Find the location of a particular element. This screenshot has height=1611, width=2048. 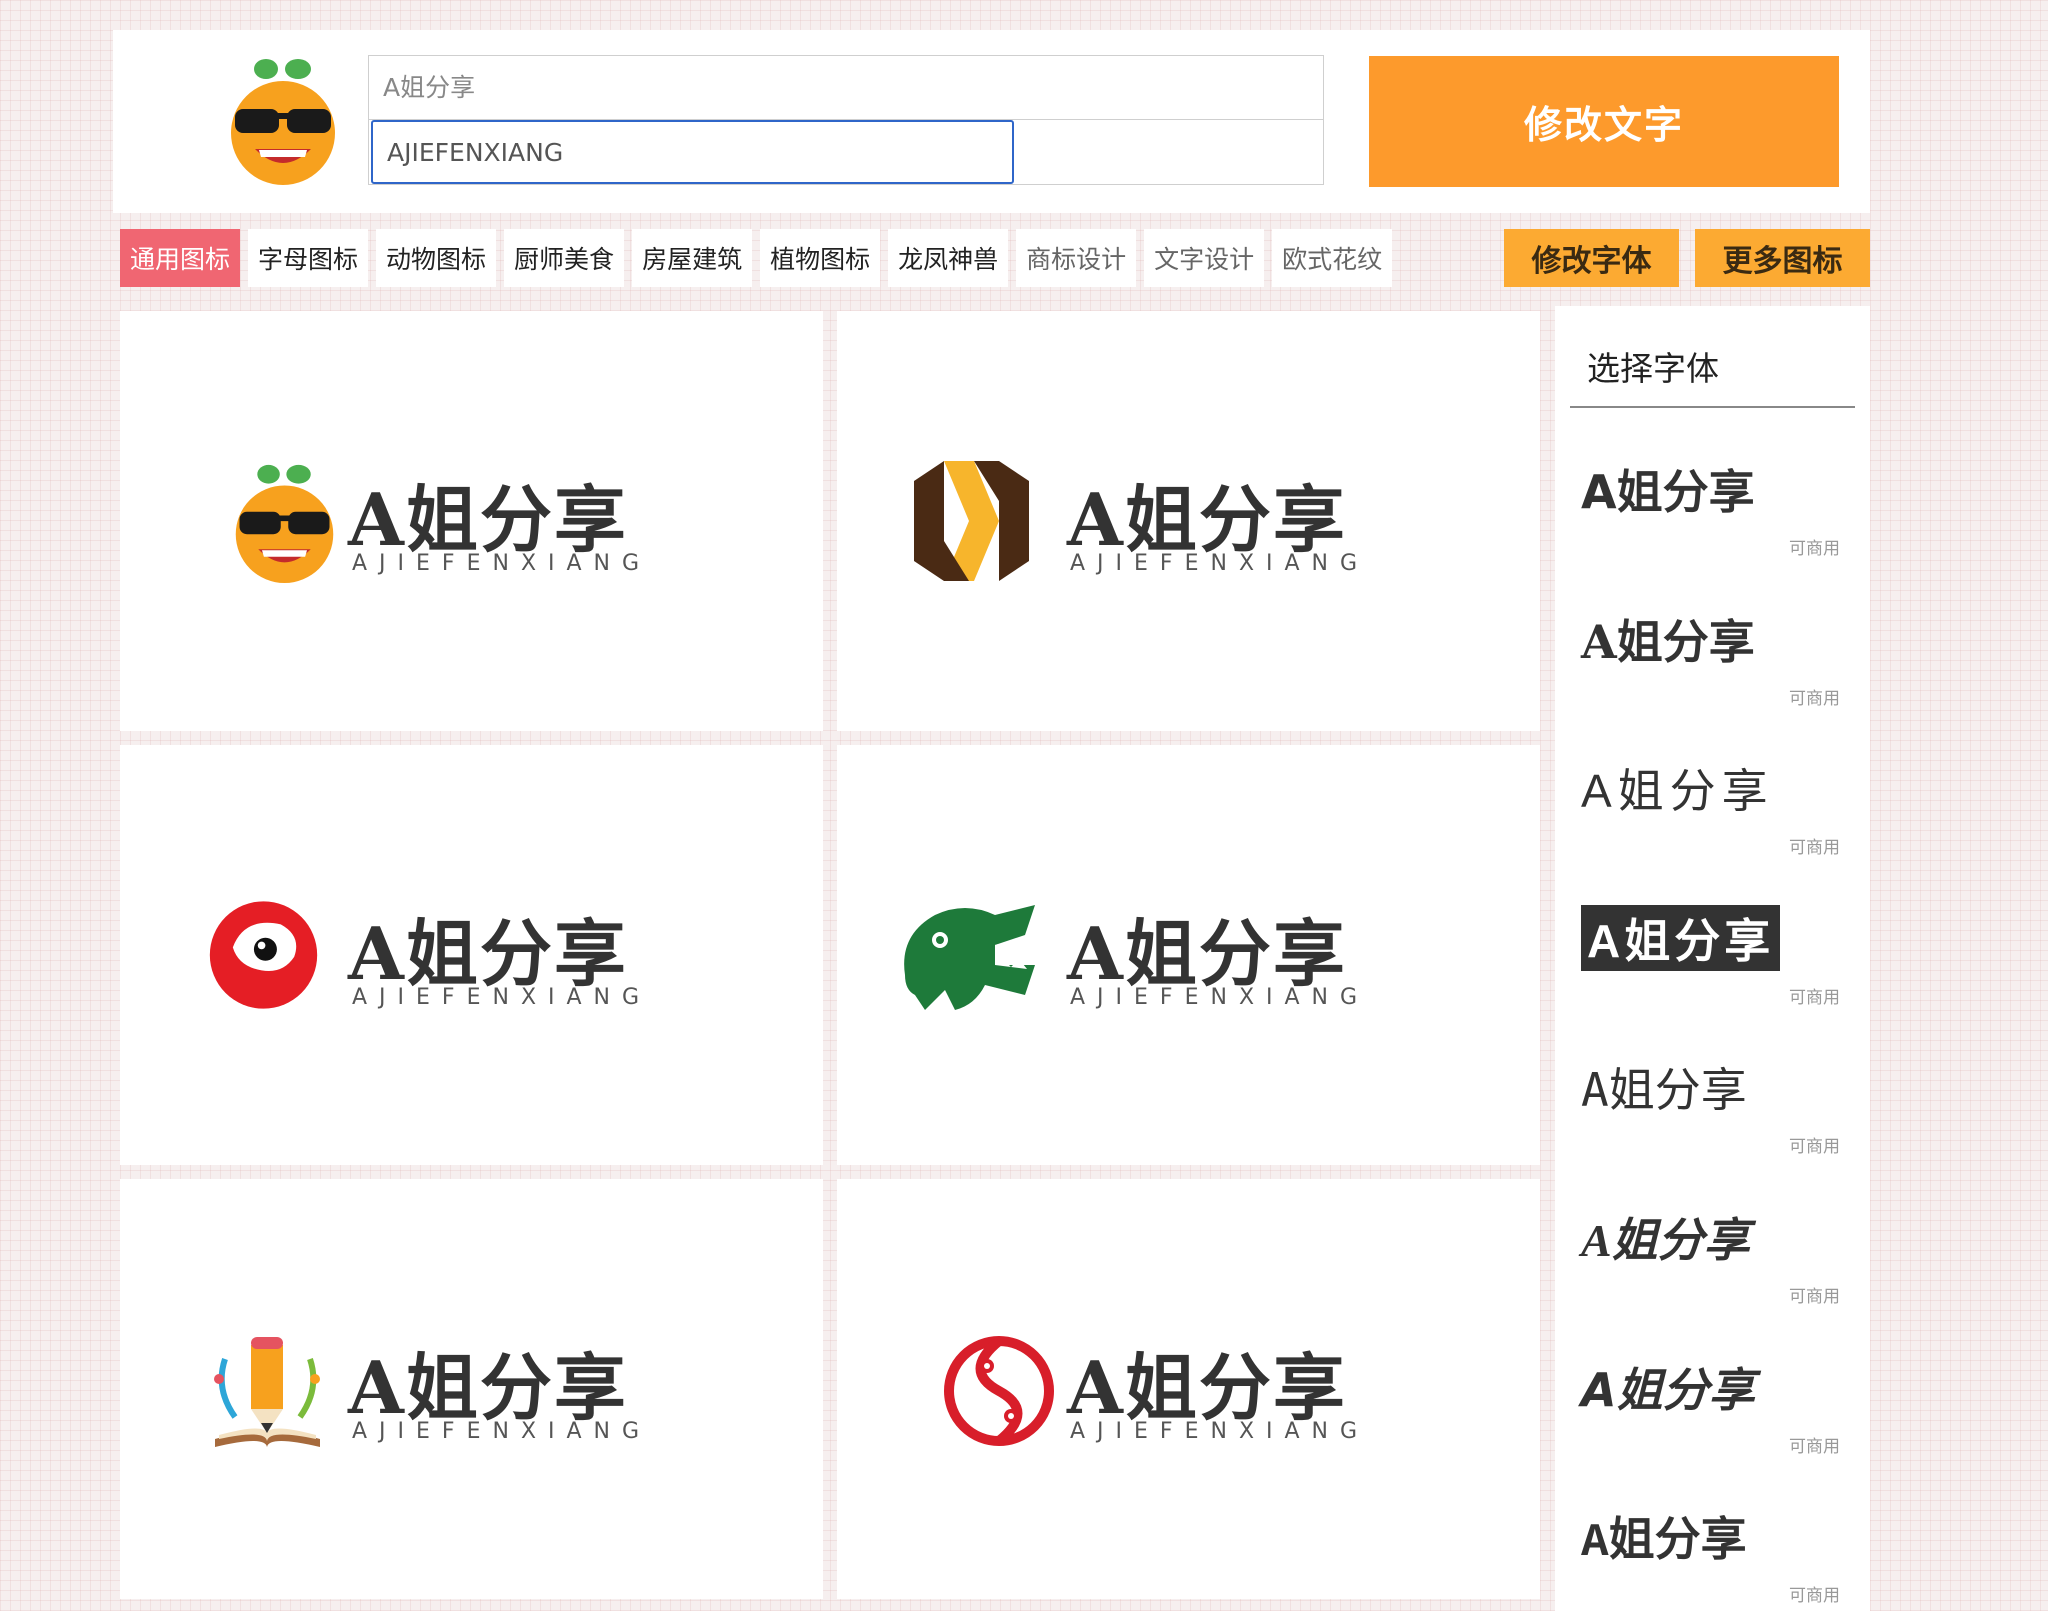

tab-dragons: 龙凤神兽 is located at coordinates (948, 258).